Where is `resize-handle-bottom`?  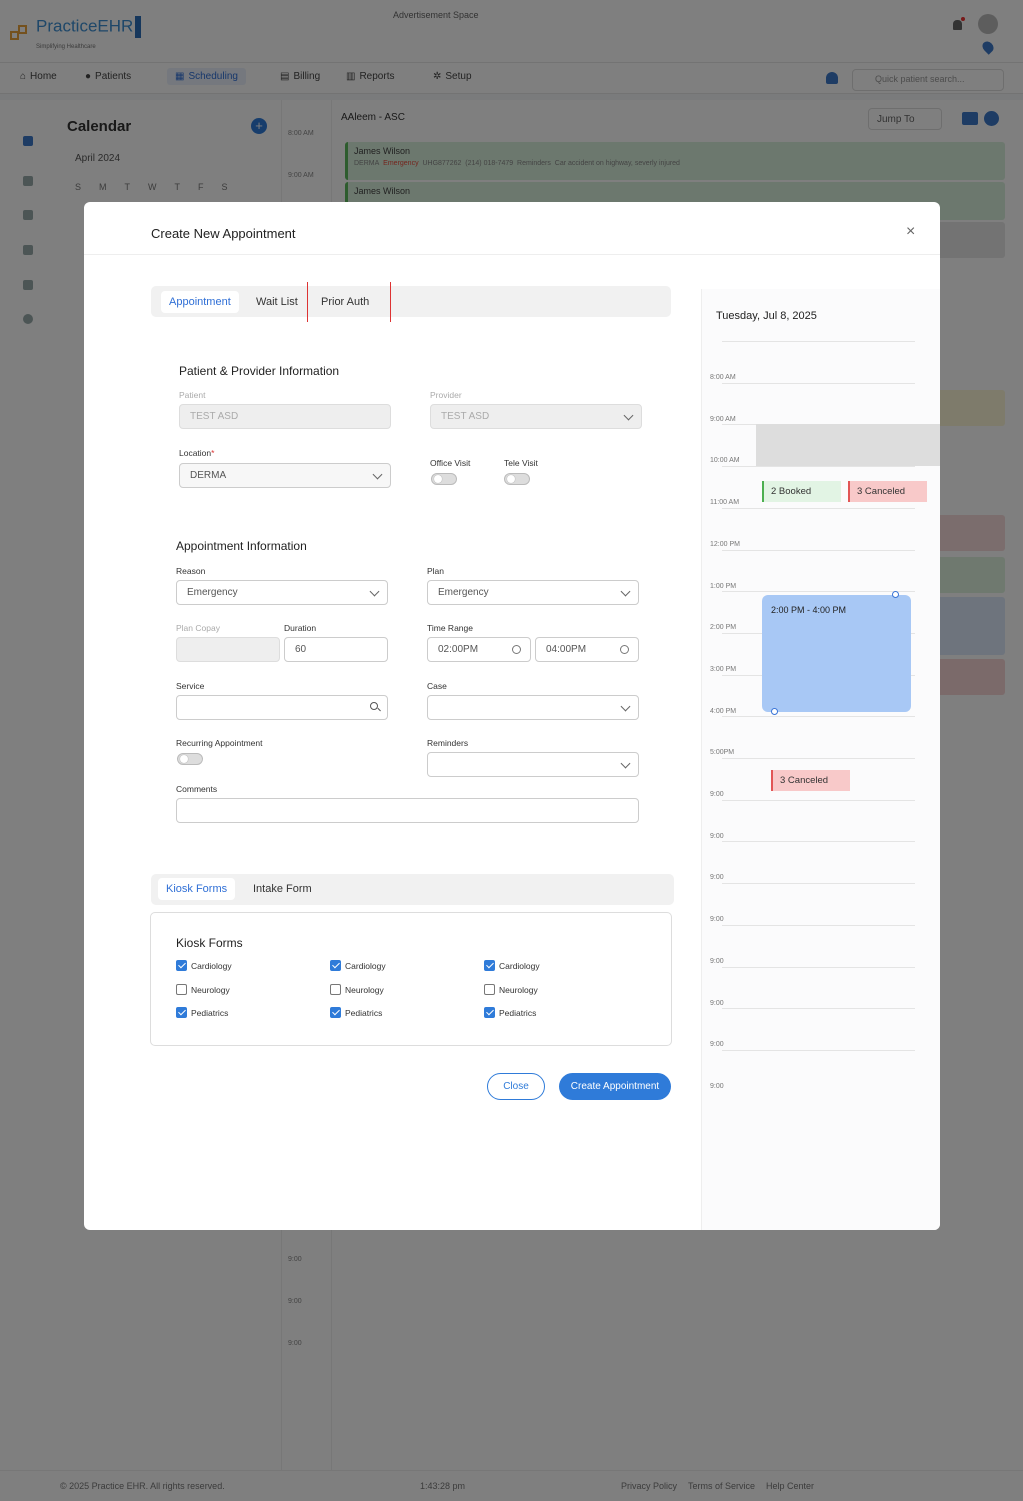 resize-handle-bottom is located at coordinates (774, 711).